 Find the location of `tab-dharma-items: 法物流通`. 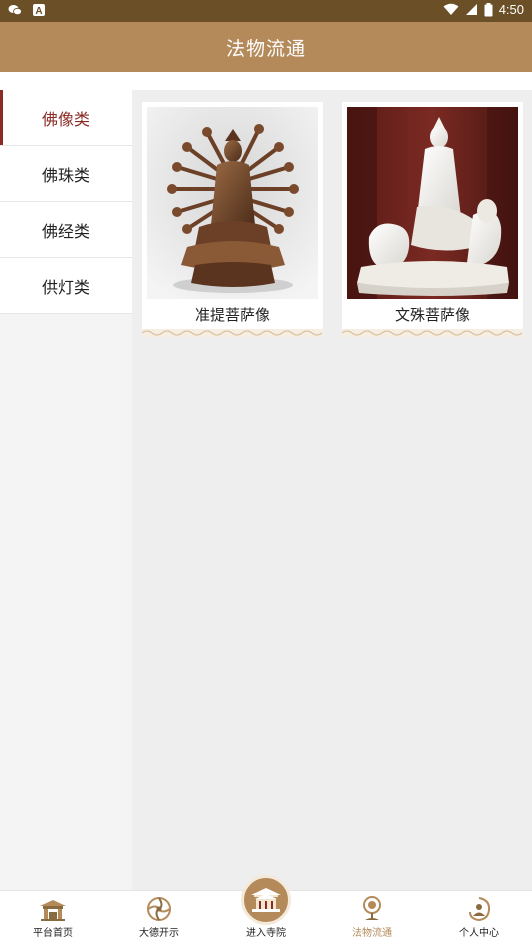

tab-dharma-items: 法物流通 is located at coordinates (372, 918).